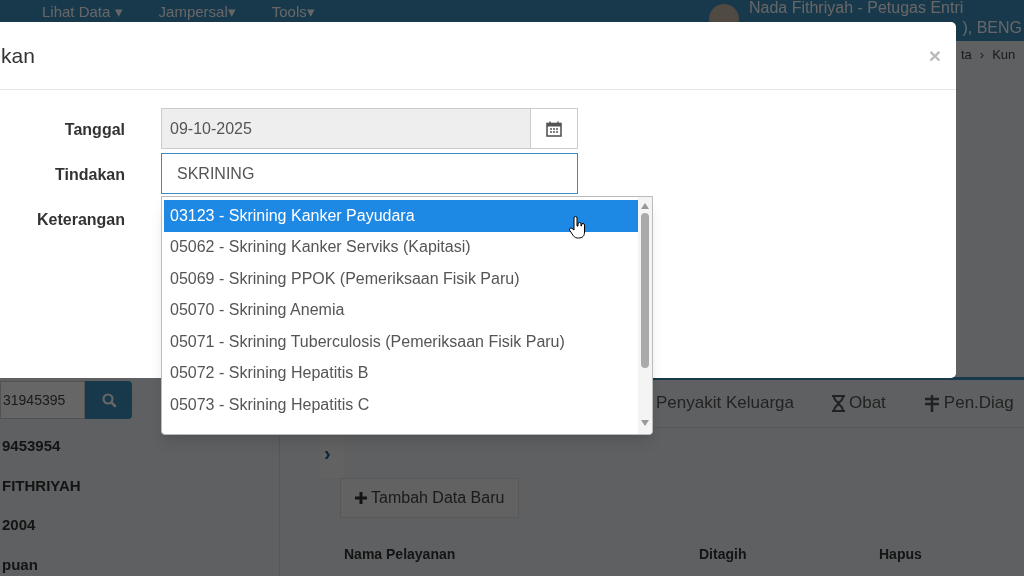  What do you see at coordinates (400, 554) in the screenshot?
I see `column-header: Nama Pelayanan` at bounding box center [400, 554].